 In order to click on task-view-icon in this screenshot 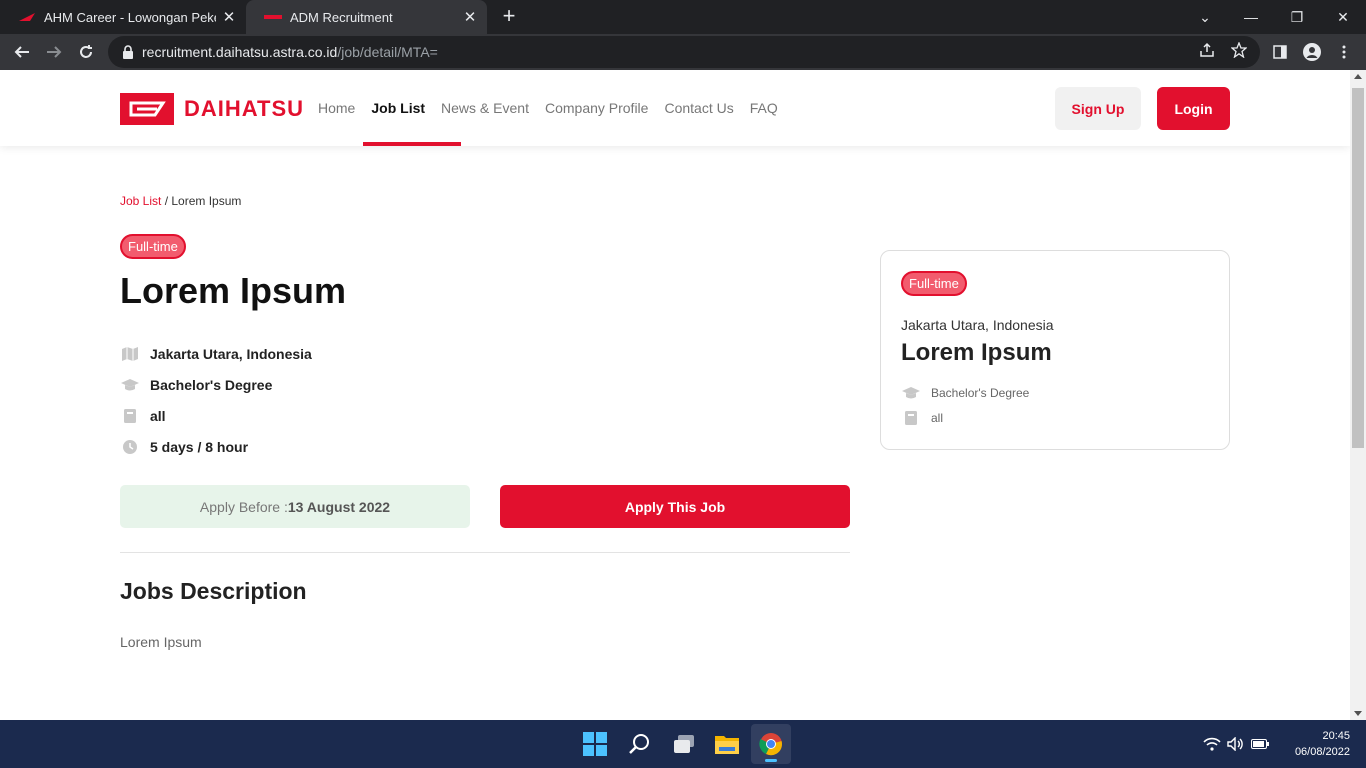, I will do `click(684, 744)`.